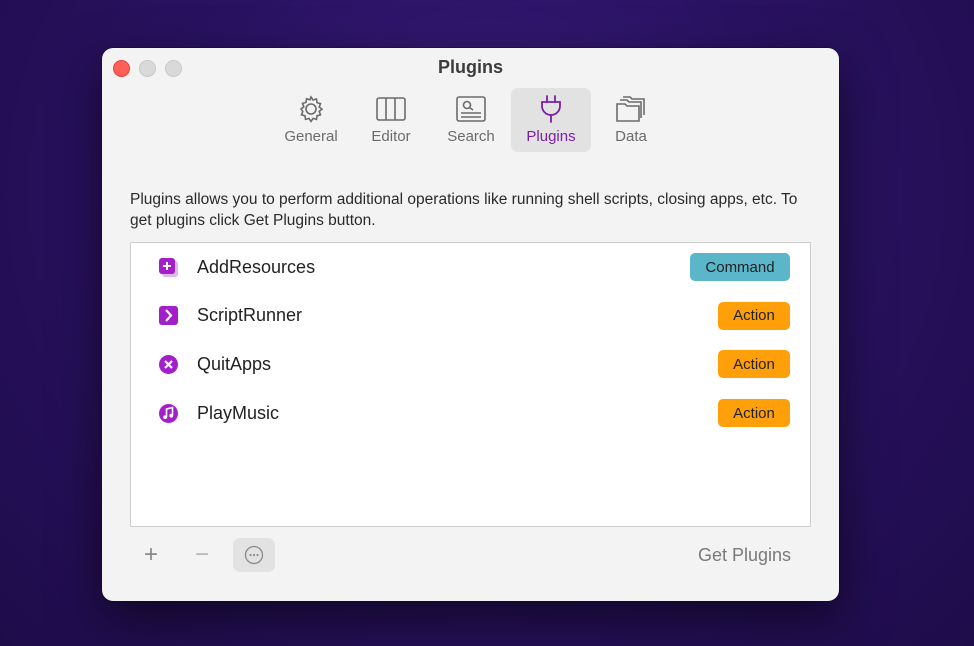 The height and width of the screenshot is (646, 974). I want to click on ellipsis-circle-icon, so click(254, 555).